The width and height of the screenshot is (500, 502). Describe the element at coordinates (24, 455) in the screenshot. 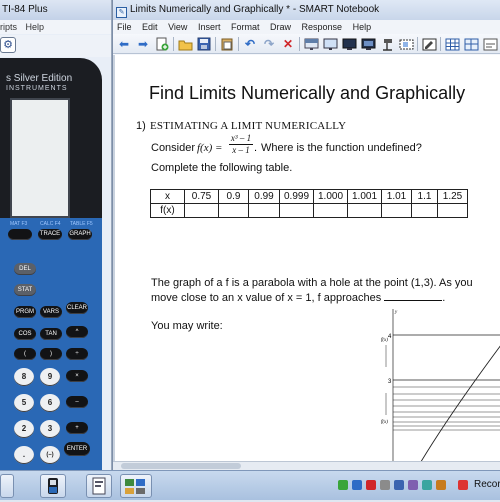

I see `decimal-key: .` at that location.